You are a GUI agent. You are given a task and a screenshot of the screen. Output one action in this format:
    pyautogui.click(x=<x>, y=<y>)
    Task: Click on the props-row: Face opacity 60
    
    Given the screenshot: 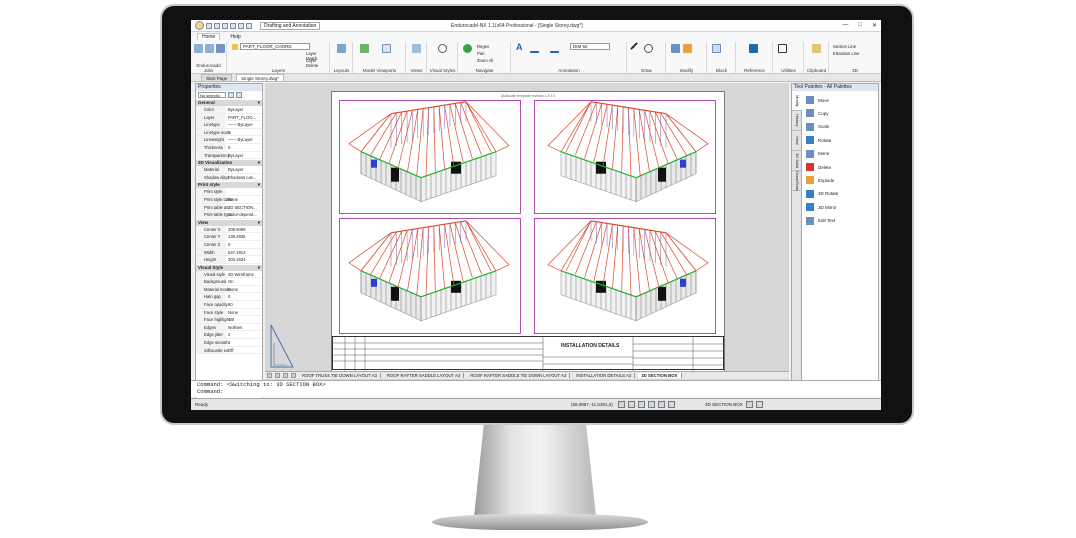 What is the action you would take?
    pyautogui.click(x=229, y=305)
    